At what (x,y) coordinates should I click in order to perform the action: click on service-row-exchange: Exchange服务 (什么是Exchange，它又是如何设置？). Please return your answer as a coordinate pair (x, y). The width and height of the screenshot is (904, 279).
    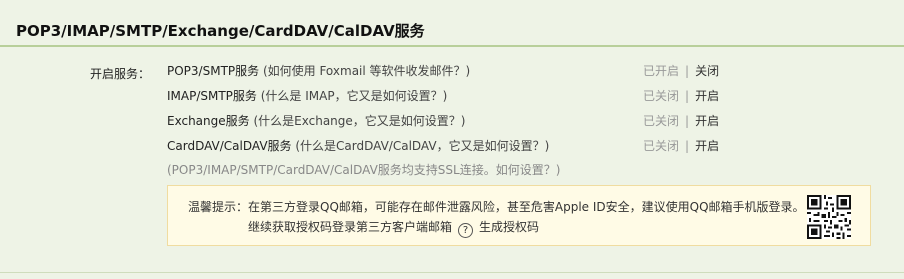
    Looking at the image, I should click on (316, 122).